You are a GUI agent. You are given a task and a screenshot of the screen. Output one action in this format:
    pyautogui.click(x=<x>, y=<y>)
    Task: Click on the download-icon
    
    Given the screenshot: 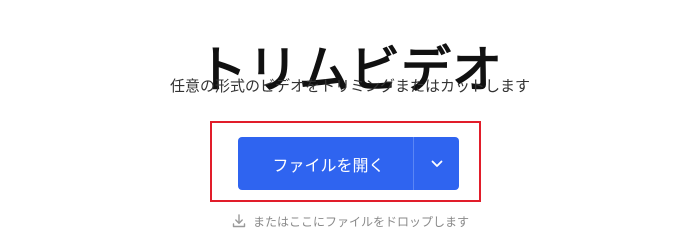 What is the action you would take?
    pyautogui.click(x=239, y=221)
    